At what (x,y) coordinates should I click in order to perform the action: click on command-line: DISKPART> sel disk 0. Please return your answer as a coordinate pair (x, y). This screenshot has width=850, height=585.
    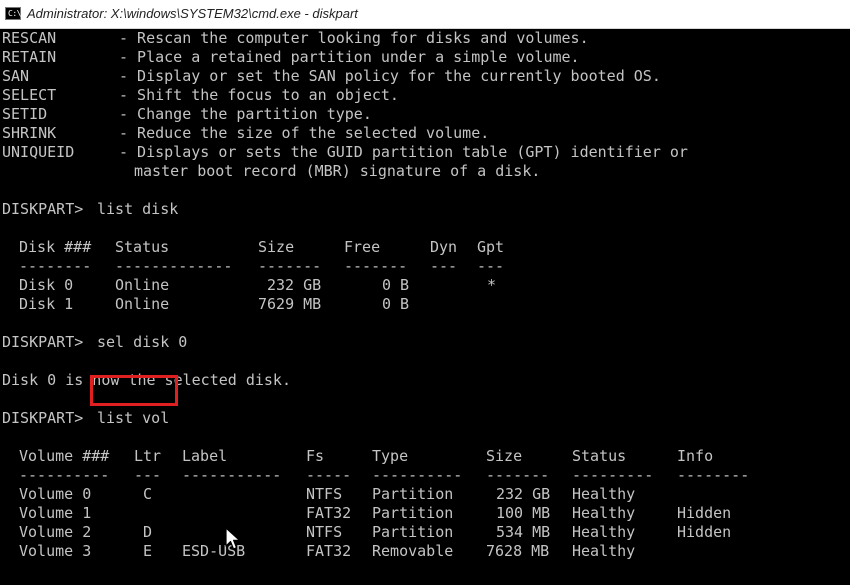
    Looking at the image, I should click on (94, 342).